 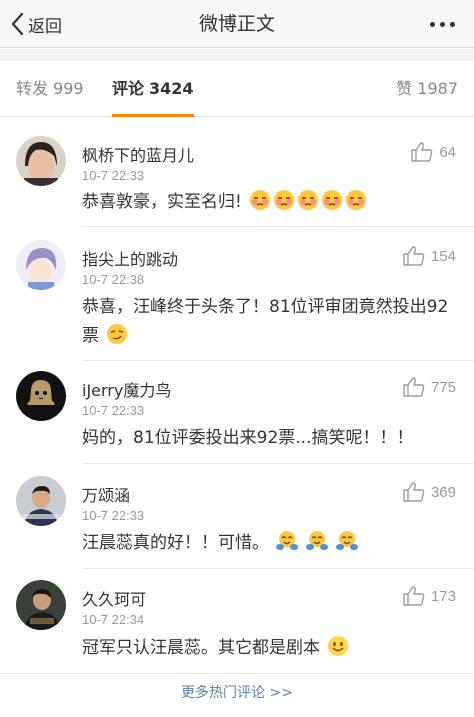 I want to click on tab-bar: 转发 999 评论 3424 赞 1987, so click(x=237, y=89).